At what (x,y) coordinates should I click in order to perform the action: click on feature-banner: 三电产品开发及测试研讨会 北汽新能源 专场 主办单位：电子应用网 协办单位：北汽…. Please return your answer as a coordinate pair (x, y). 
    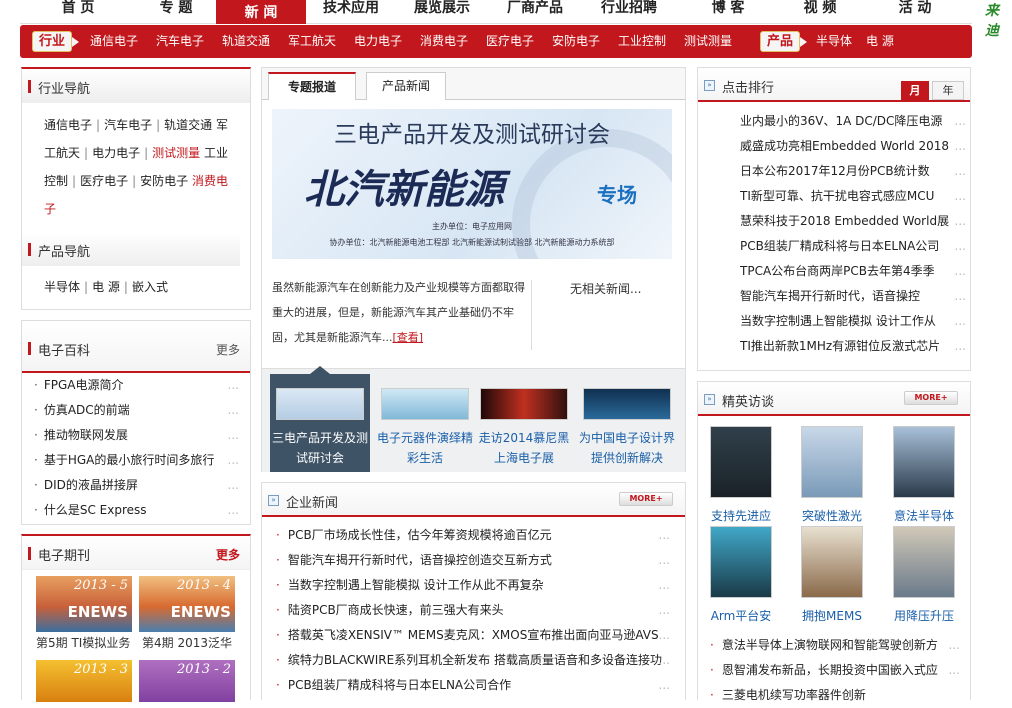
    Looking at the image, I should click on (472, 184).